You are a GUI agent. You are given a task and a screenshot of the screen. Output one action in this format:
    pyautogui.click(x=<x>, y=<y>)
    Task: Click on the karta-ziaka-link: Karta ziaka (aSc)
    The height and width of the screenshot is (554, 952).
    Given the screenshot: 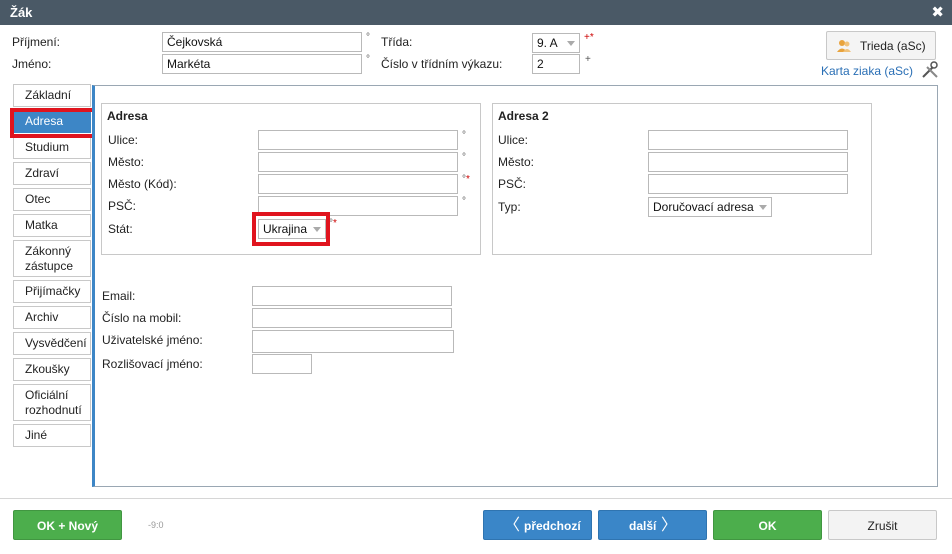 What is the action you would take?
    pyautogui.click(x=867, y=71)
    